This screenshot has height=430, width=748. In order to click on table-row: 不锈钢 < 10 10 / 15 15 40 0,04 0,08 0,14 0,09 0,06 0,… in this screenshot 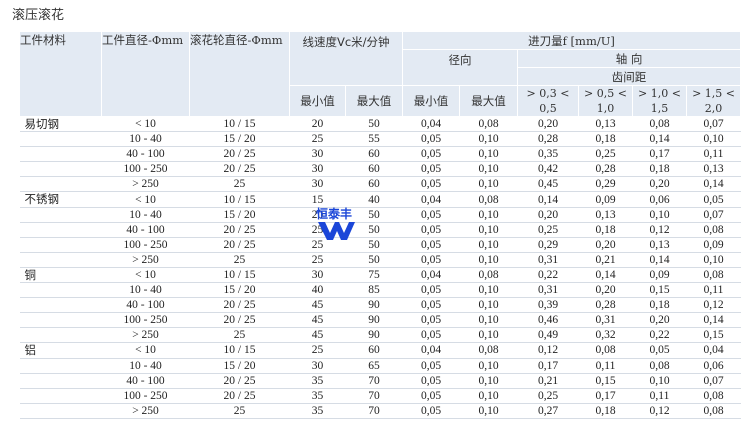, I will do `click(380, 199)`.